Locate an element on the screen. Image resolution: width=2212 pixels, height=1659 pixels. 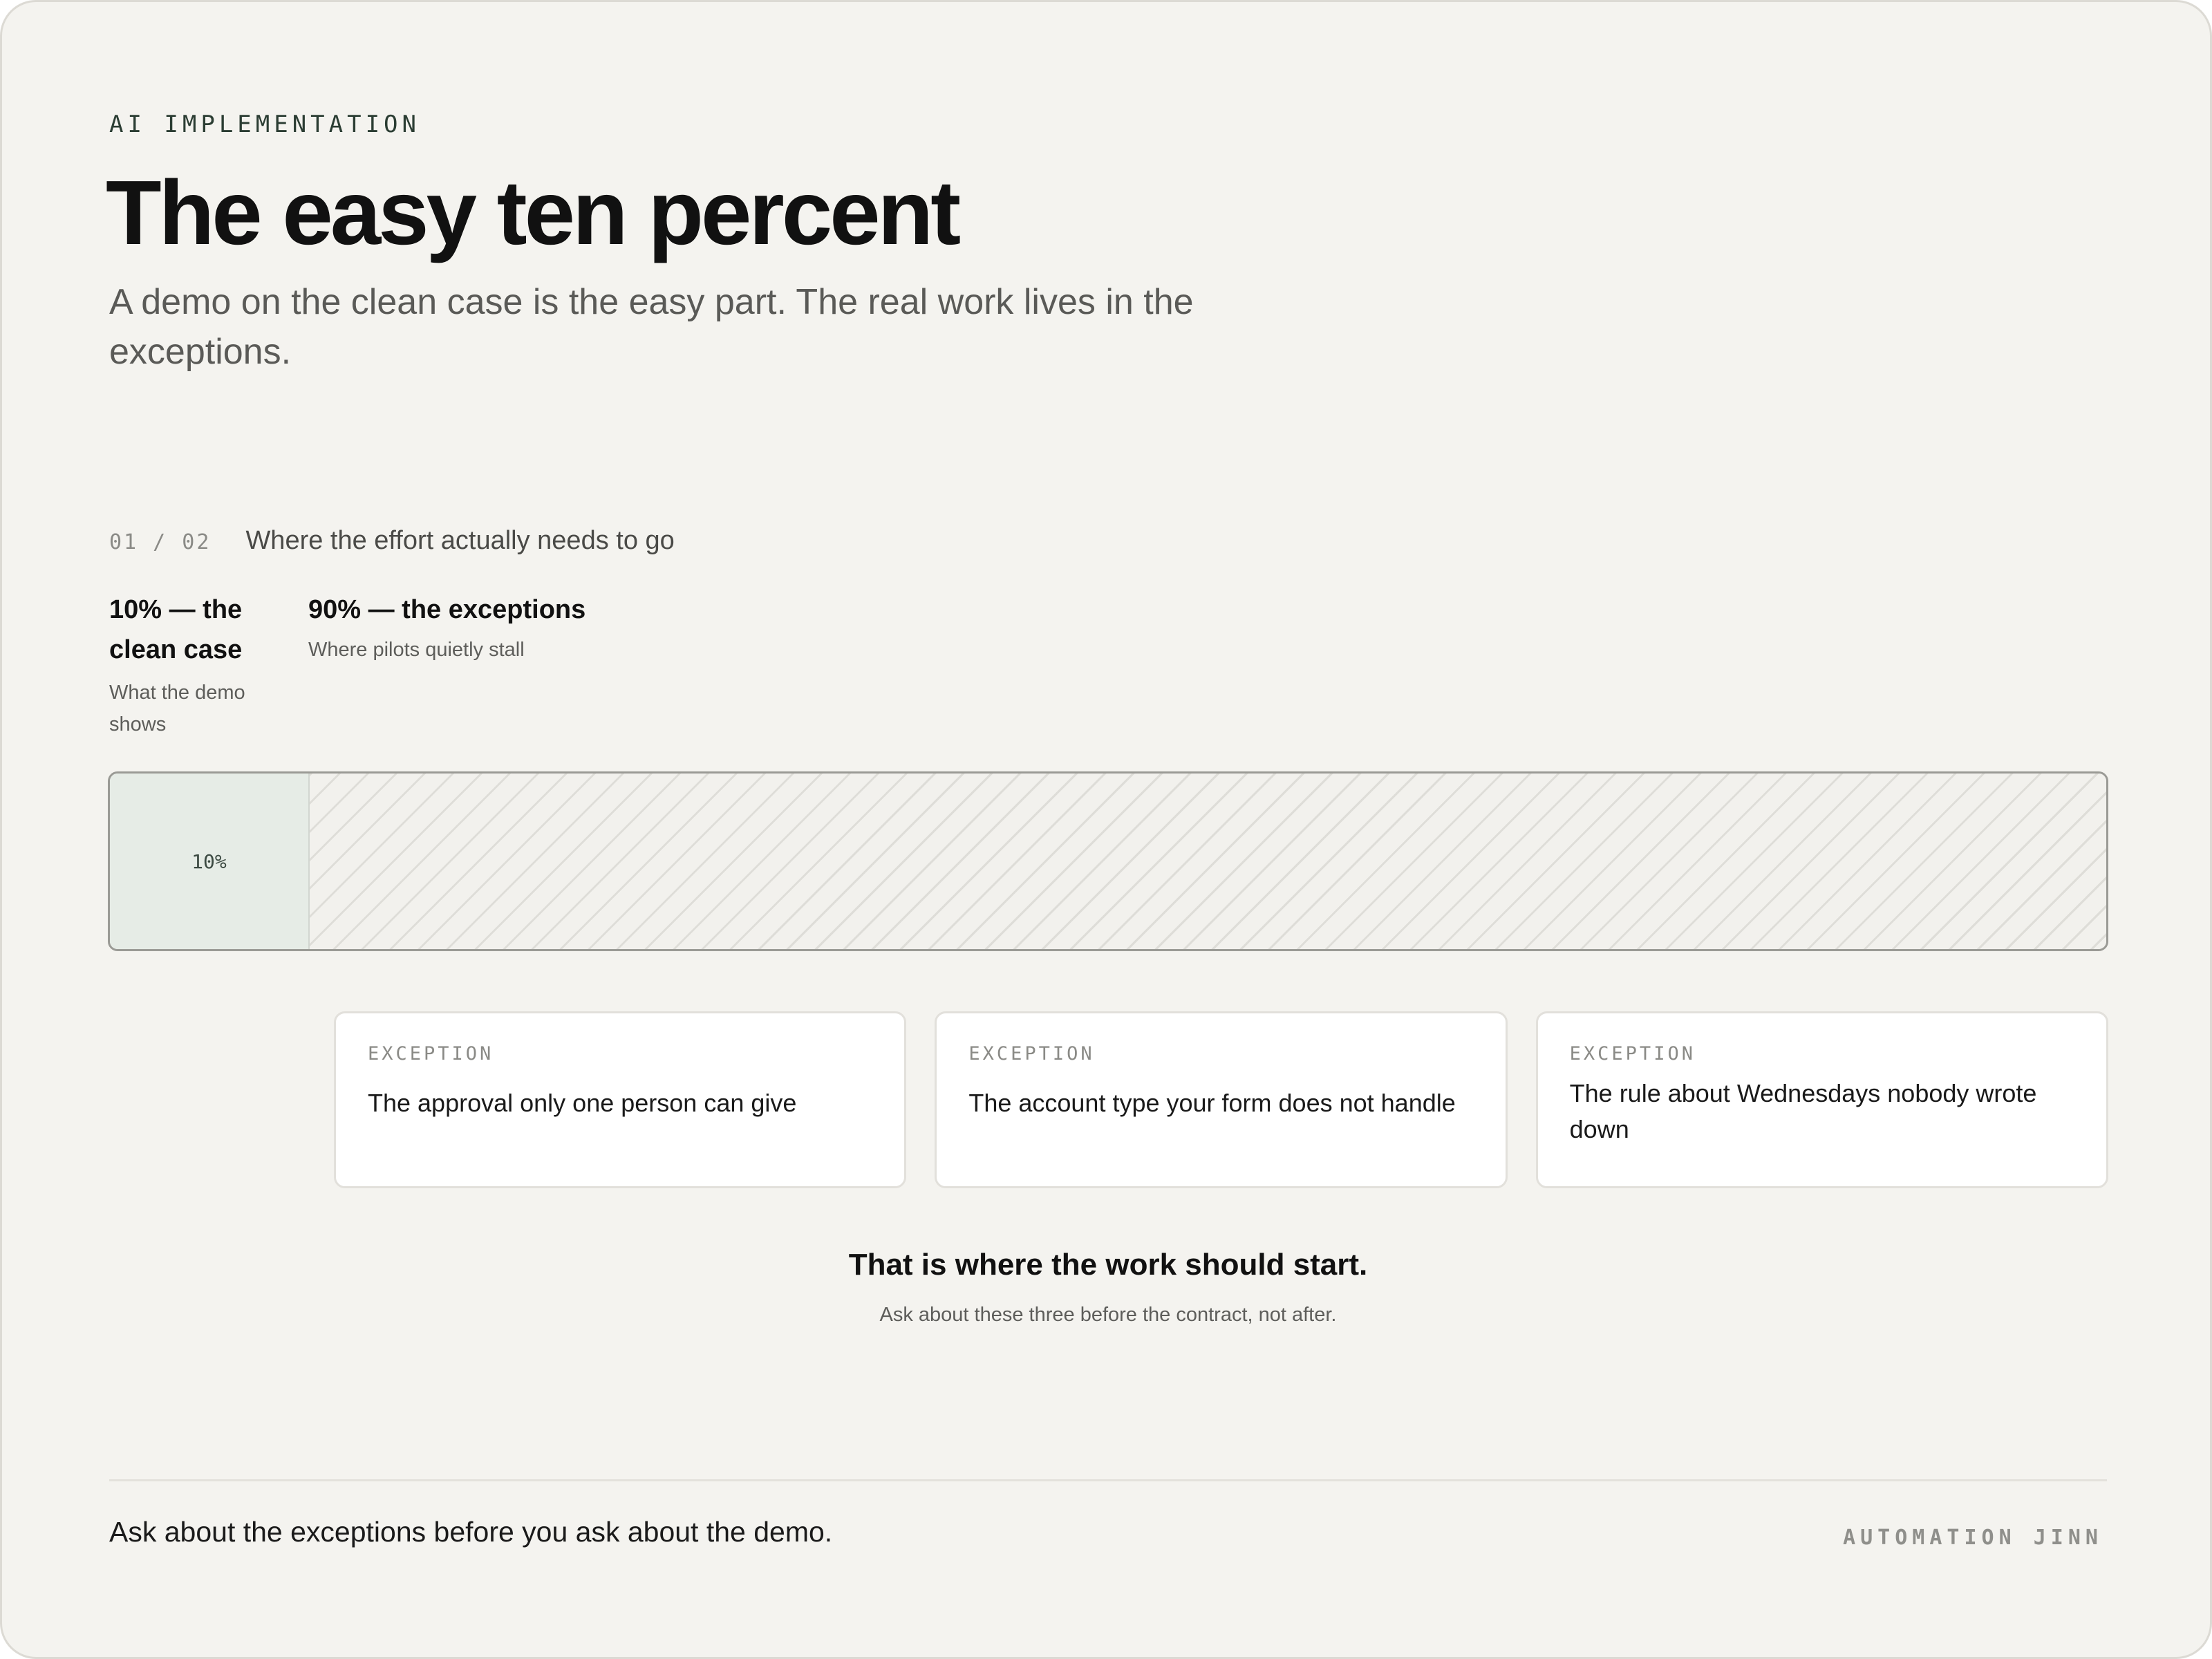
section-title: Where the effort actually needs to go is located at coordinates (460, 540).